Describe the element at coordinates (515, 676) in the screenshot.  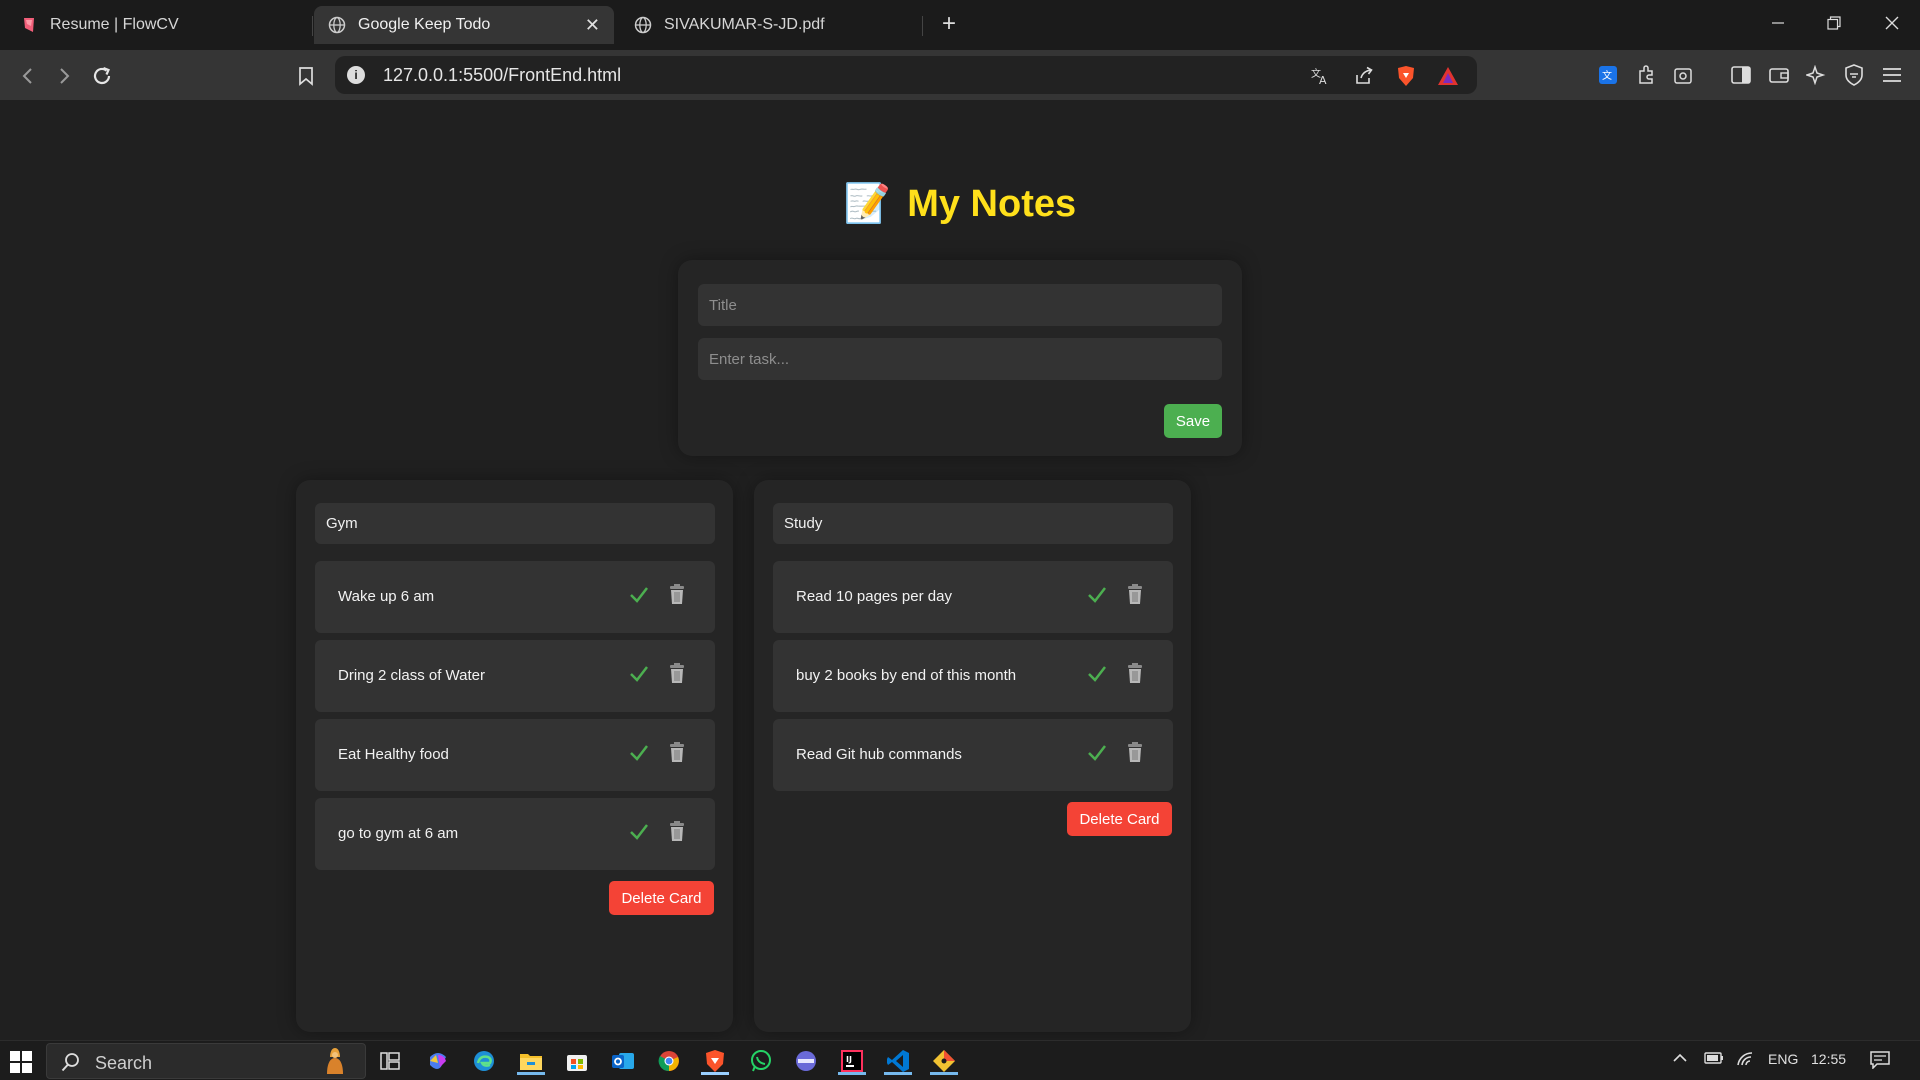
I see `task-item: Dring 2 class of Water` at that location.